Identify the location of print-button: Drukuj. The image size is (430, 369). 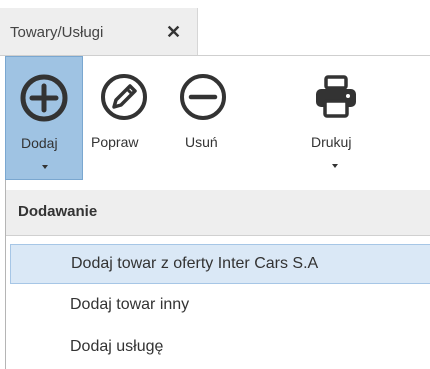
(335, 118).